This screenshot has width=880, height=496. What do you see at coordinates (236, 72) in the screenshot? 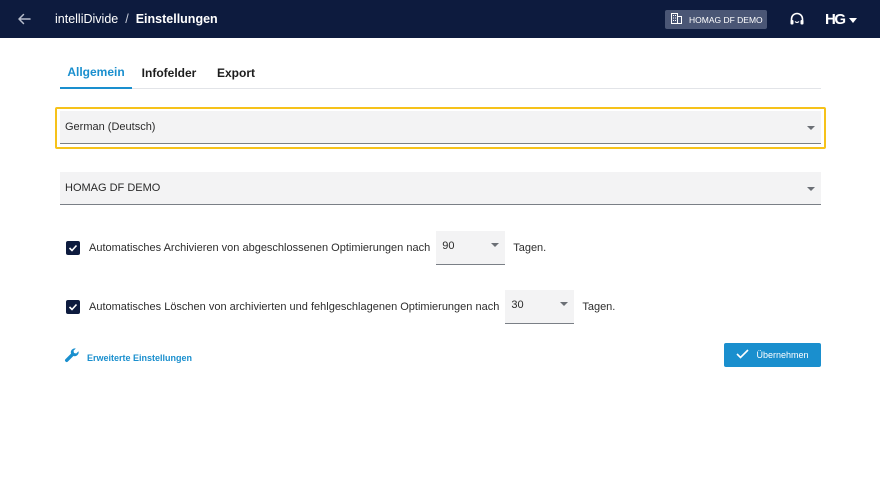
I see `tab-export: Export` at bounding box center [236, 72].